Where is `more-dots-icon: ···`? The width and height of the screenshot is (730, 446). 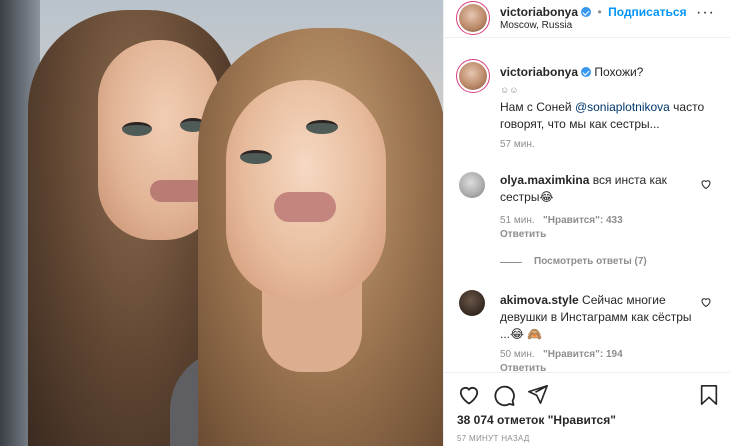
more-dots-icon: ··· is located at coordinates (705, 13).